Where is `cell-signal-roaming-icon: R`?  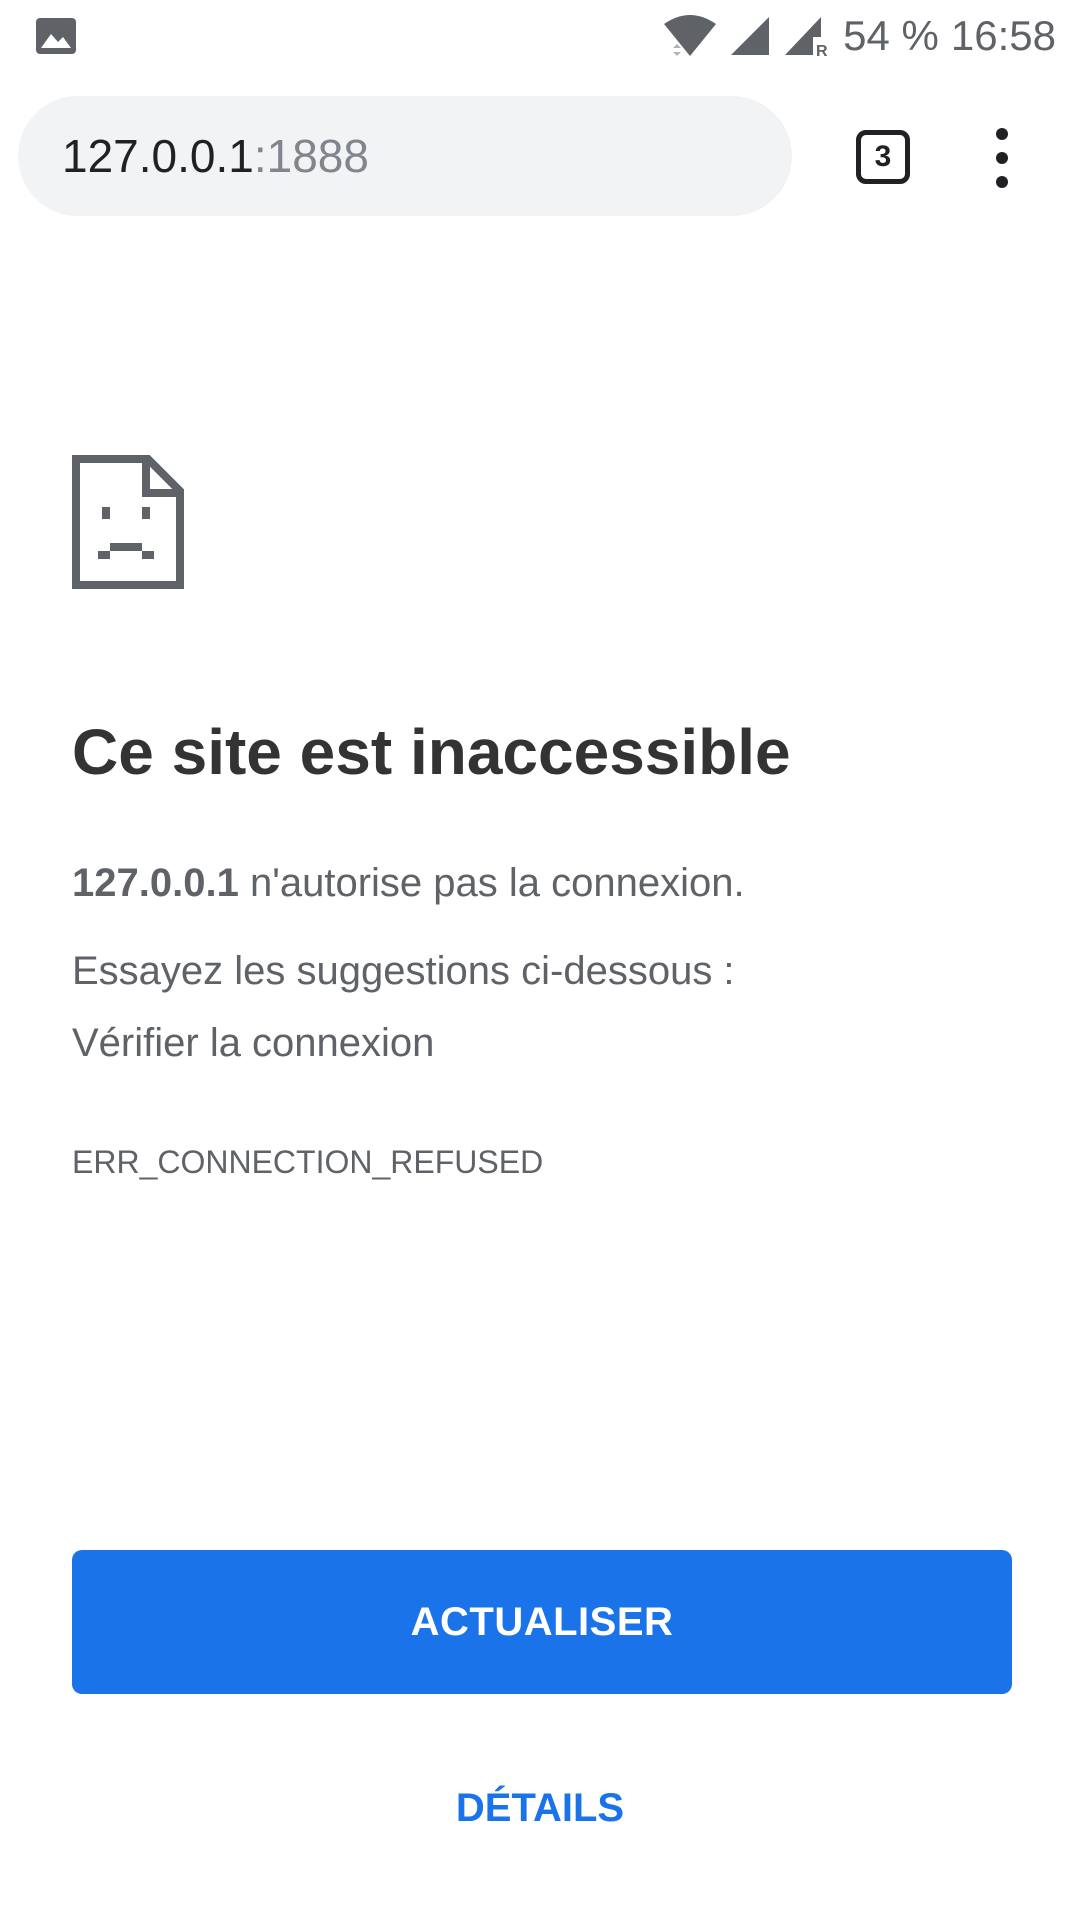
cell-signal-roaming-icon: R is located at coordinates (807, 36).